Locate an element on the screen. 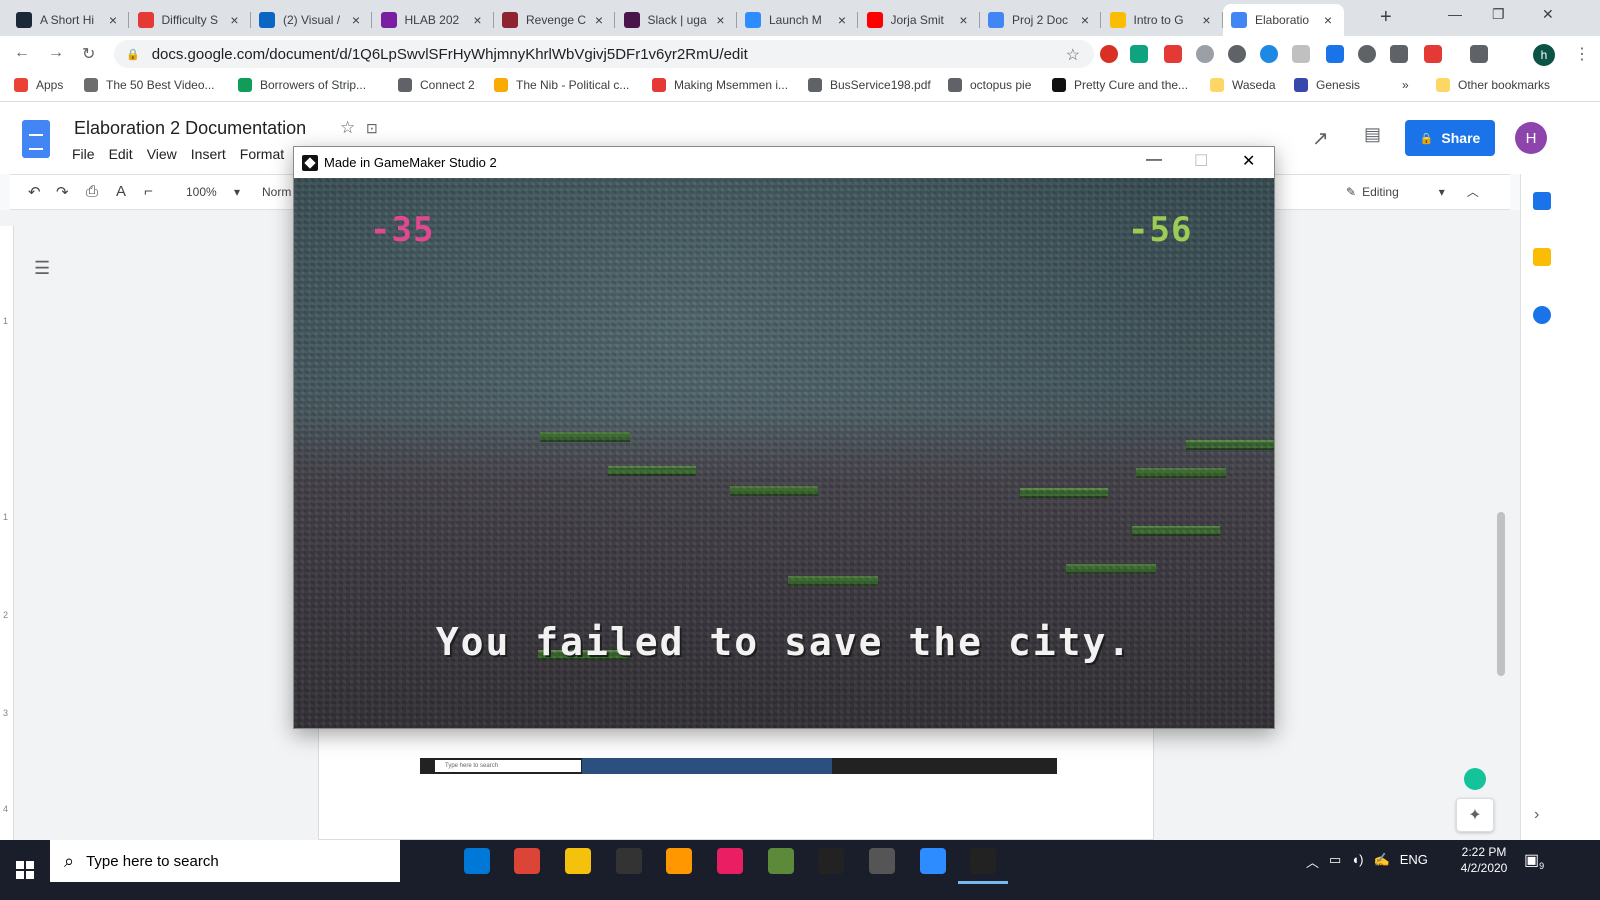 The width and height of the screenshot is (1600, 900). google-docs-logo-icon is located at coordinates (36, 139).